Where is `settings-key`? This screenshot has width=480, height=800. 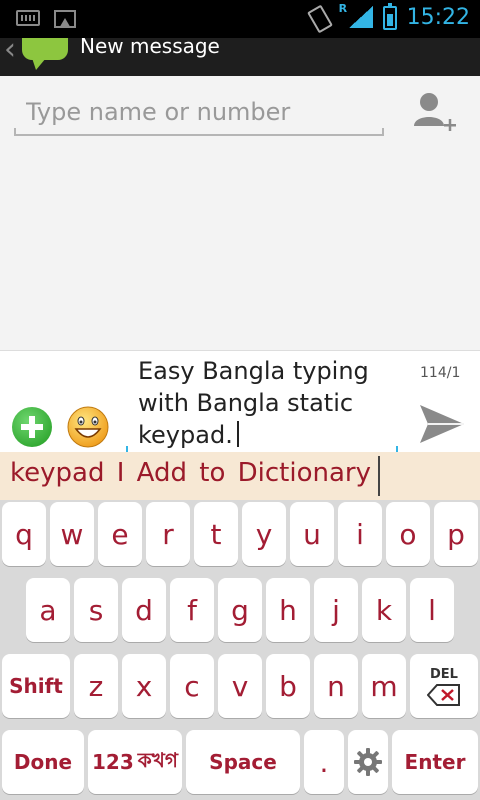
settings-key is located at coordinates (368, 762).